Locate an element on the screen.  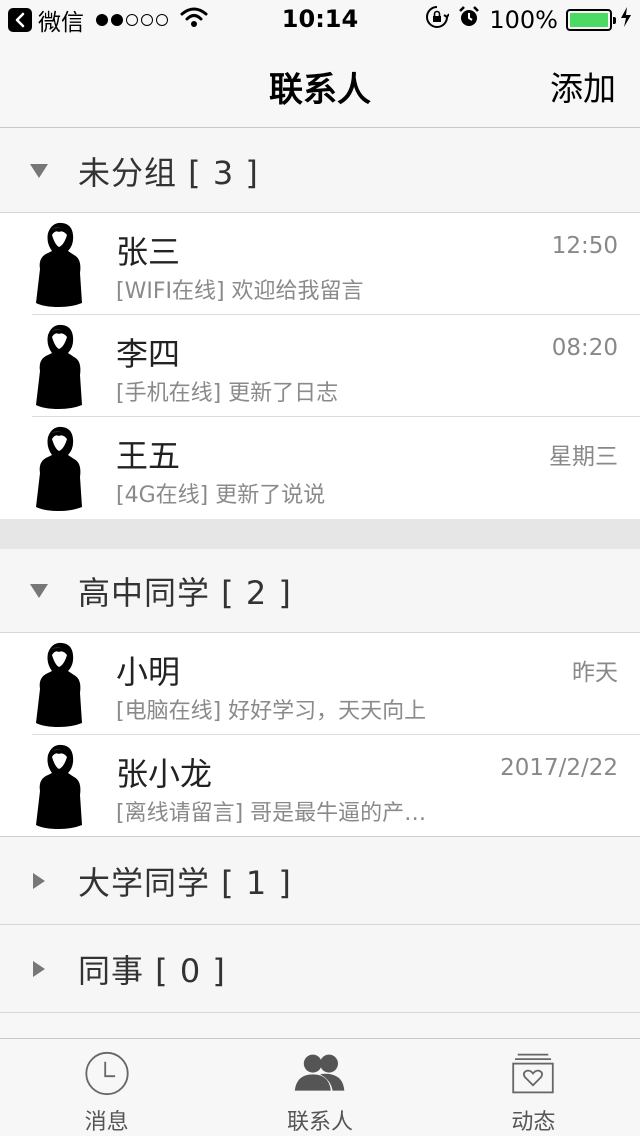
contact-row: 小明 昨天 [电脑在线] 好好学习，天天向上 is located at coordinates (320, 684).